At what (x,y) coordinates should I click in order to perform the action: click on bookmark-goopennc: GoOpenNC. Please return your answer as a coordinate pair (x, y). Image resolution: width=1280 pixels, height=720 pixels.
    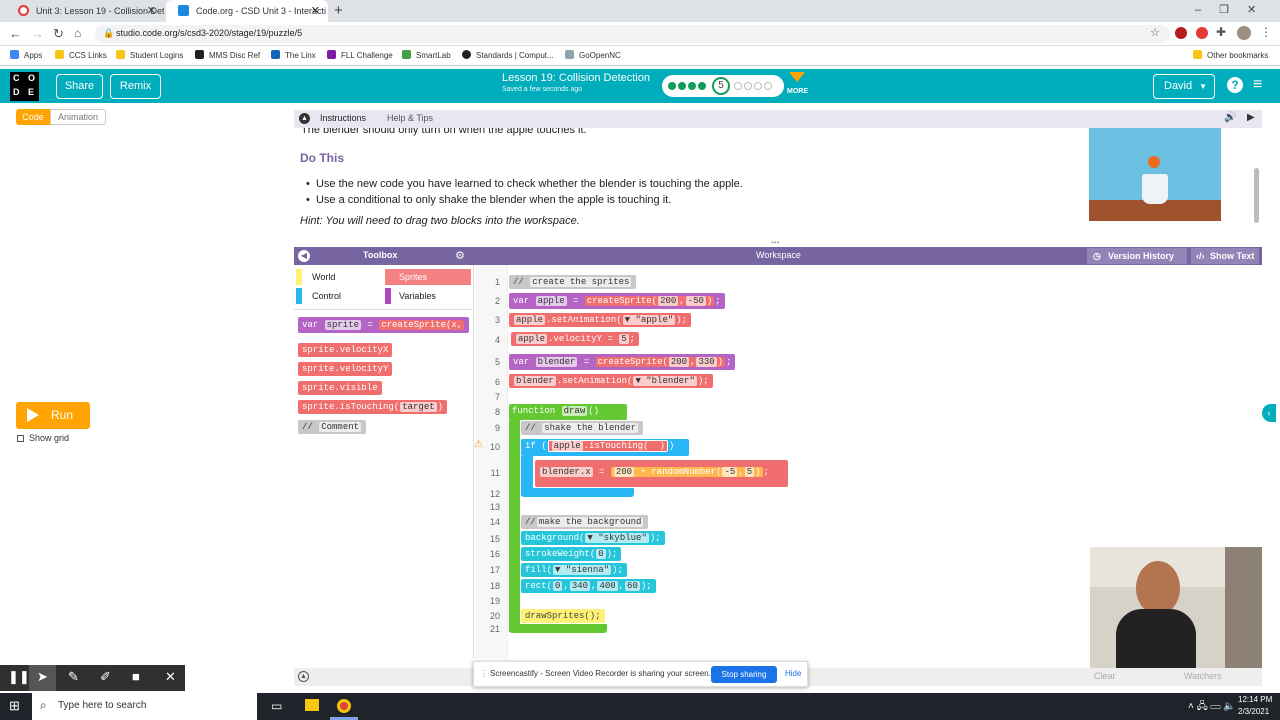
    Looking at the image, I should click on (593, 56).